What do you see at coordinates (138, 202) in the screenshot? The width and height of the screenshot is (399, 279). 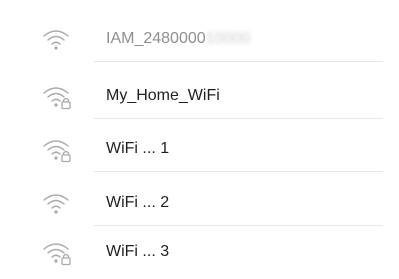 I see `wifi-network-name: WiFi ... 2` at bounding box center [138, 202].